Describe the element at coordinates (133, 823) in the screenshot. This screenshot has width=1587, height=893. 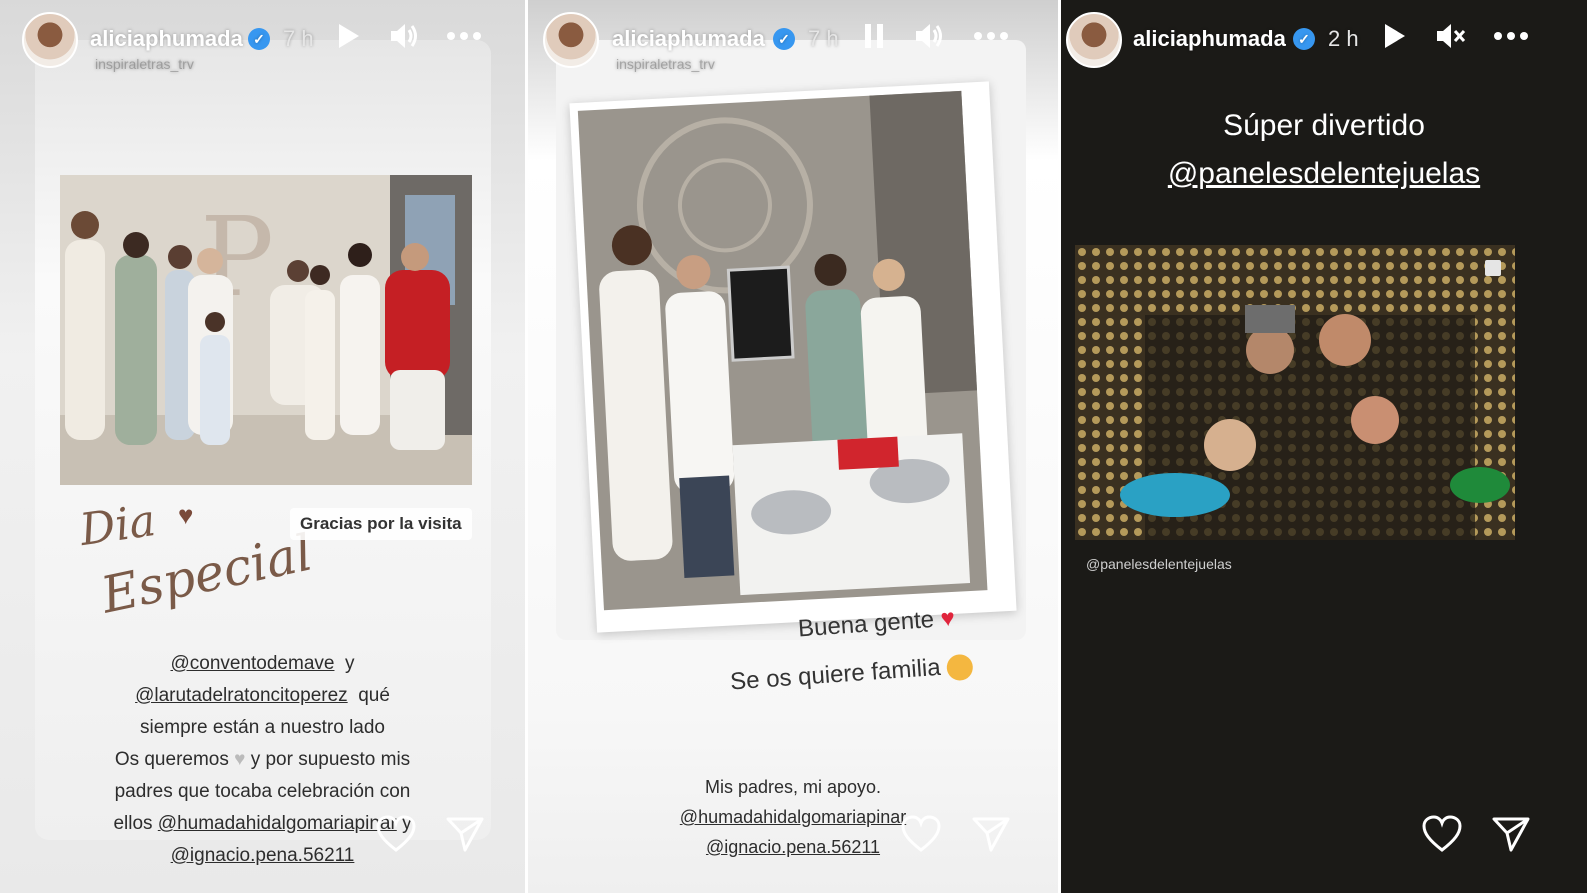
I see `caption-text: ellos` at that location.